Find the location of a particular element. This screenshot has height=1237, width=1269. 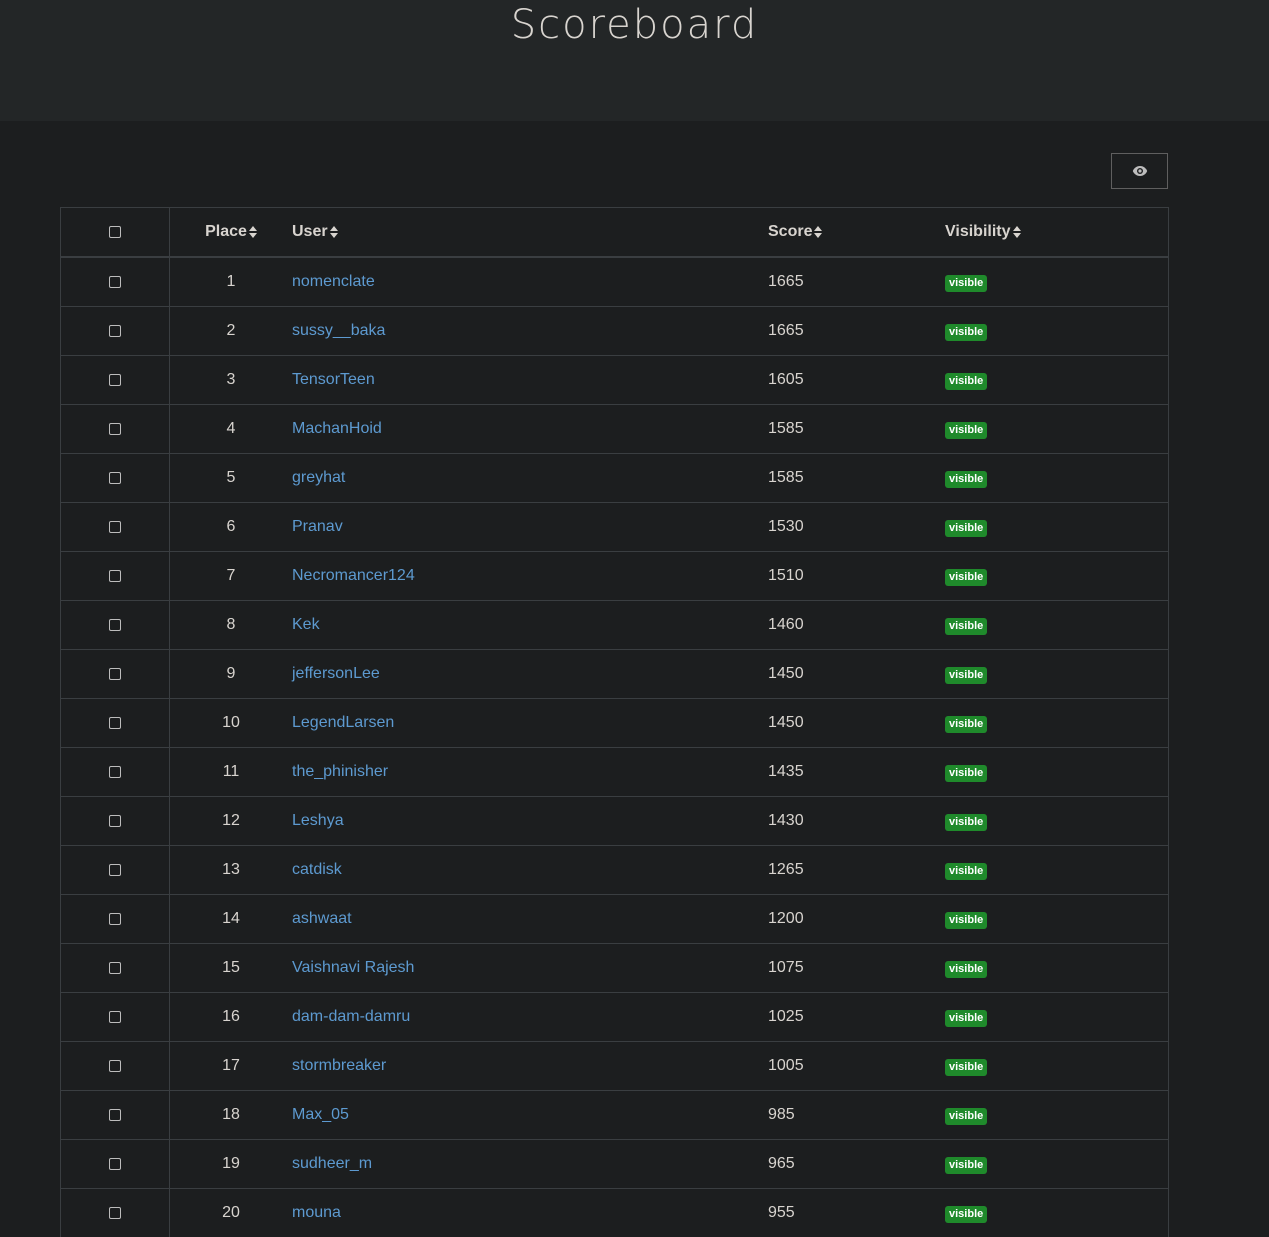

table-row: 16dam-dam-damru1025visible is located at coordinates (615, 1017).